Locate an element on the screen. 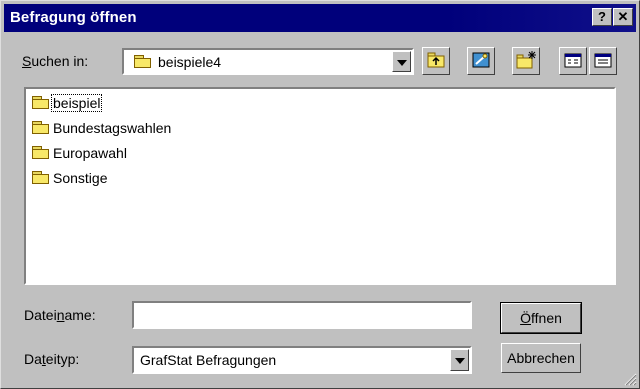  desktop-icon is located at coordinates (481, 60).